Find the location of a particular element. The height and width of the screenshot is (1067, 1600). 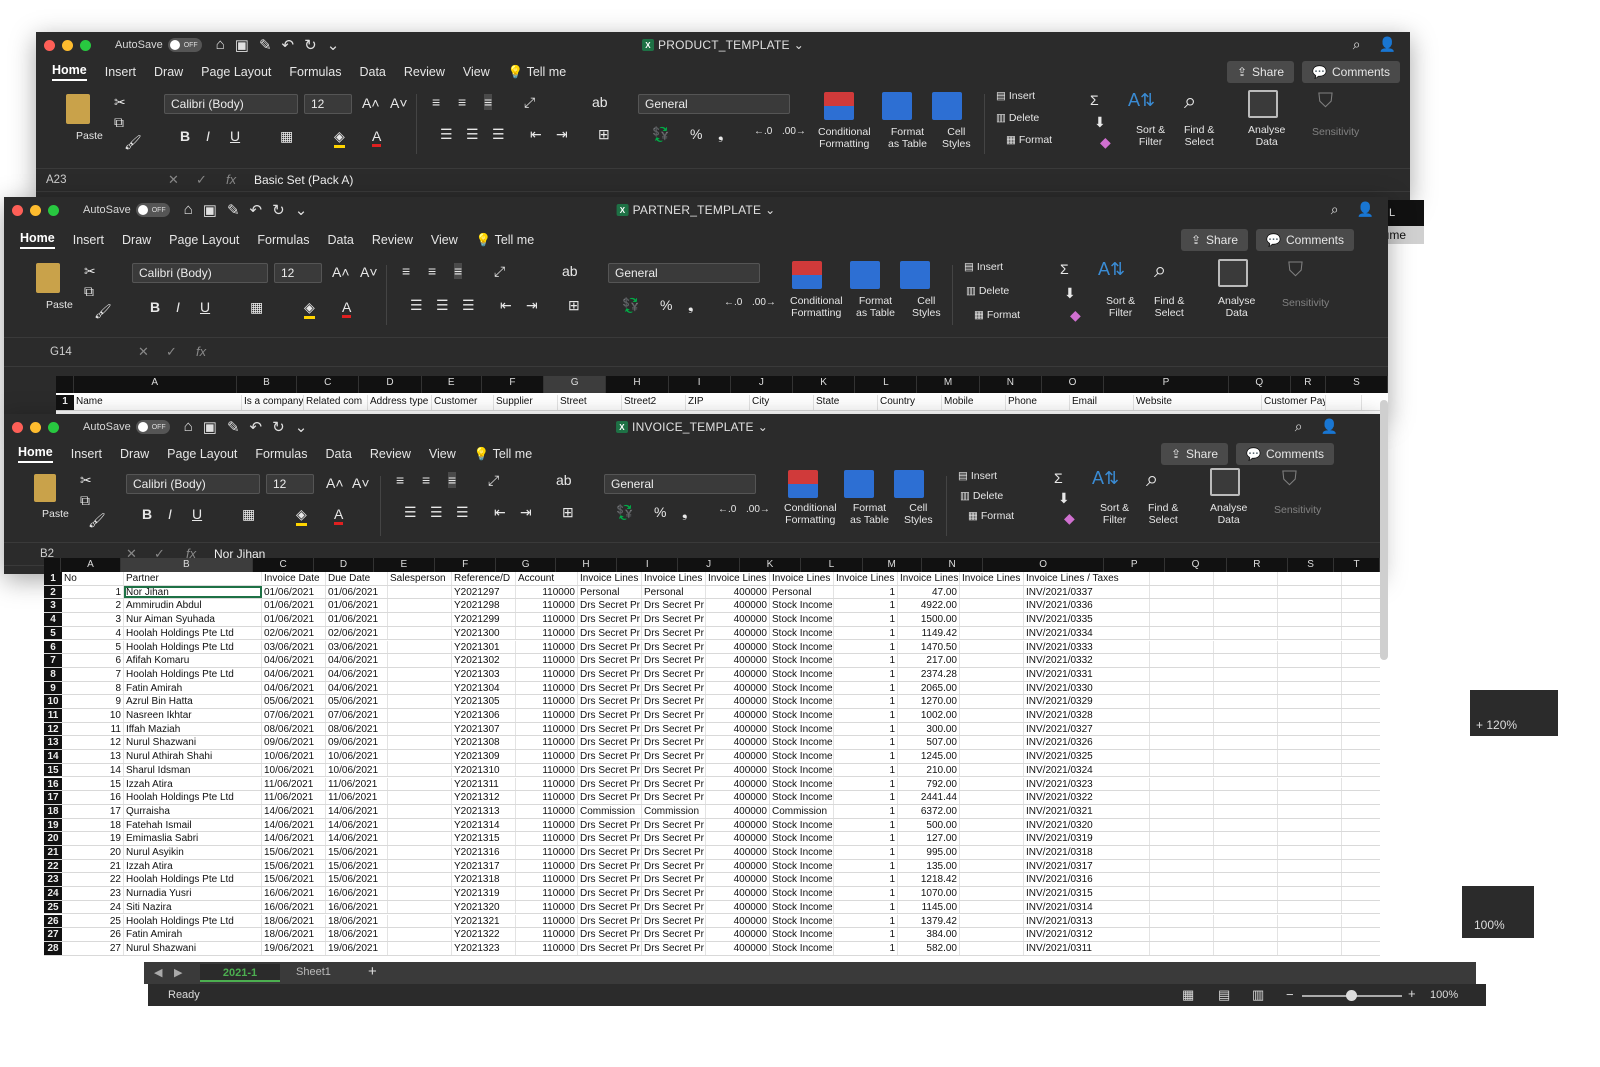

tell-me-search: 💡 Tell me is located at coordinates (503, 454).